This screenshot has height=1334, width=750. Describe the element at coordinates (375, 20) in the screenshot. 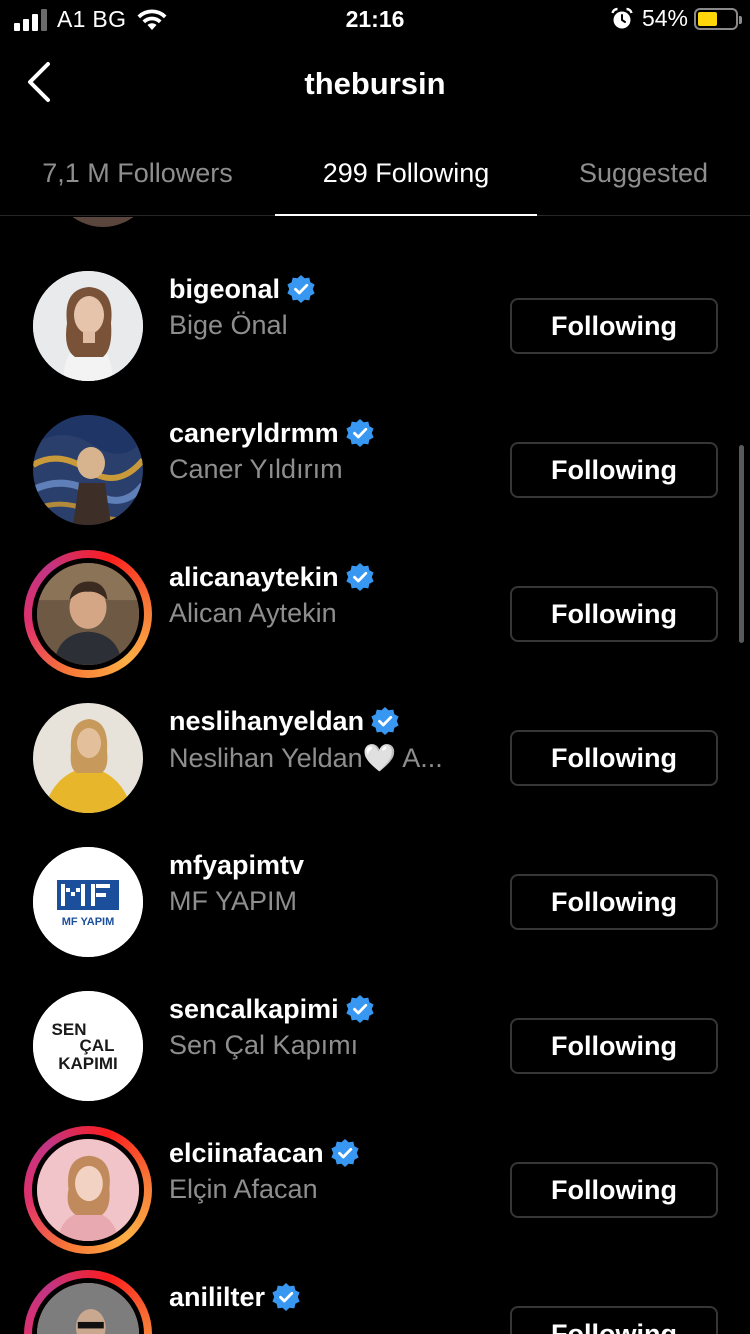

I see `status-bar: A1 BG 21:16 54%` at that location.